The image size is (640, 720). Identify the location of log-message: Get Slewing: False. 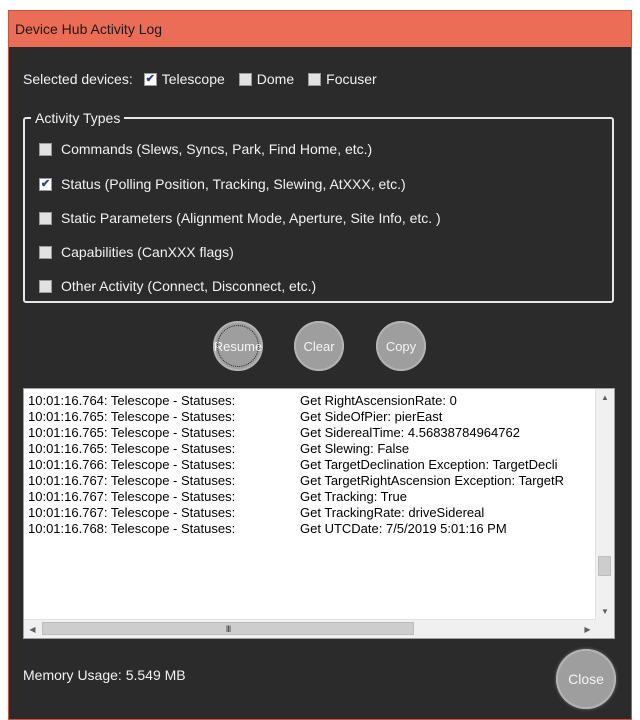
(355, 448).